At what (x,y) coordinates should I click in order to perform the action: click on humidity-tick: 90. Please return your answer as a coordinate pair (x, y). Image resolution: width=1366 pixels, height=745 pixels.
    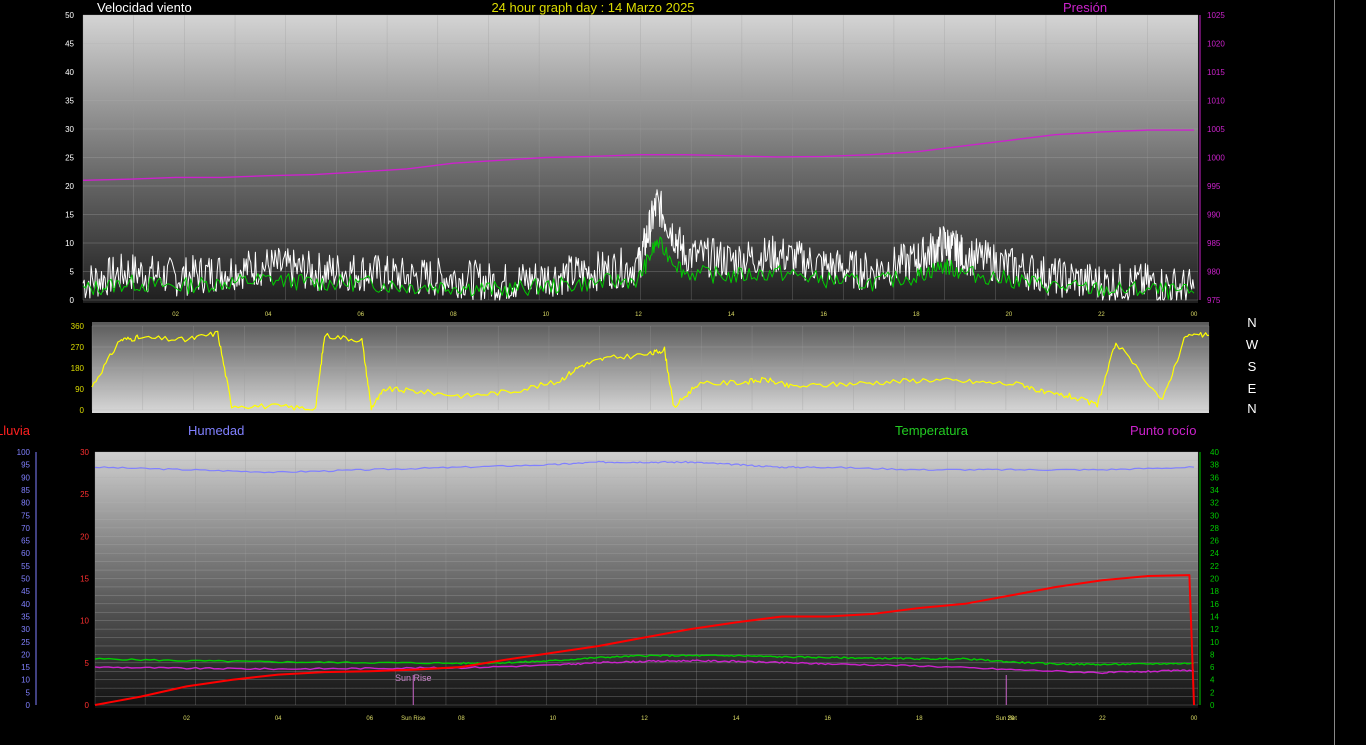
    Looking at the image, I should click on (25, 477).